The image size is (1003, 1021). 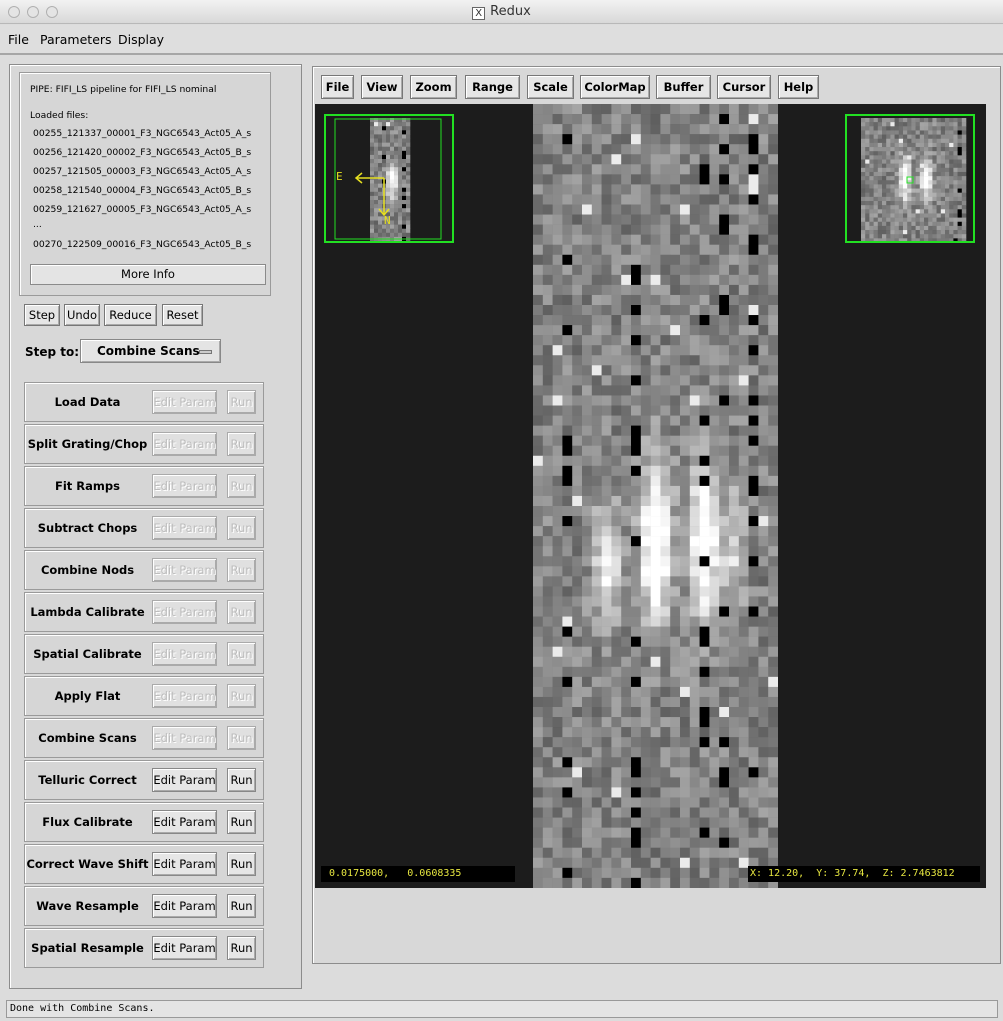 What do you see at coordinates (683, 87) in the screenshot?
I see `viewer-buffer-button: Buffer` at bounding box center [683, 87].